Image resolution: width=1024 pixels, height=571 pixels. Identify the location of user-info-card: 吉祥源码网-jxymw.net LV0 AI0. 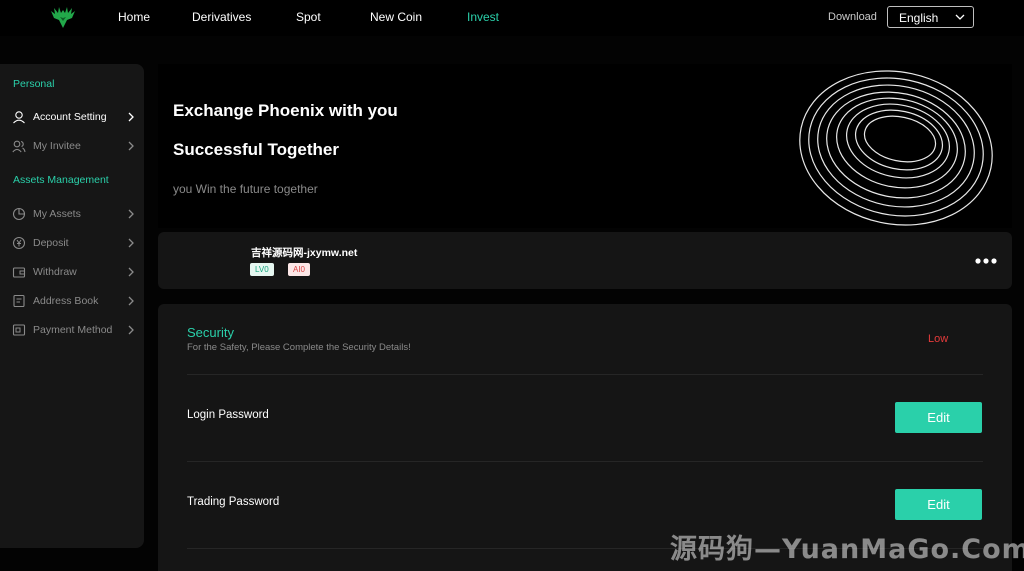
(585, 260).